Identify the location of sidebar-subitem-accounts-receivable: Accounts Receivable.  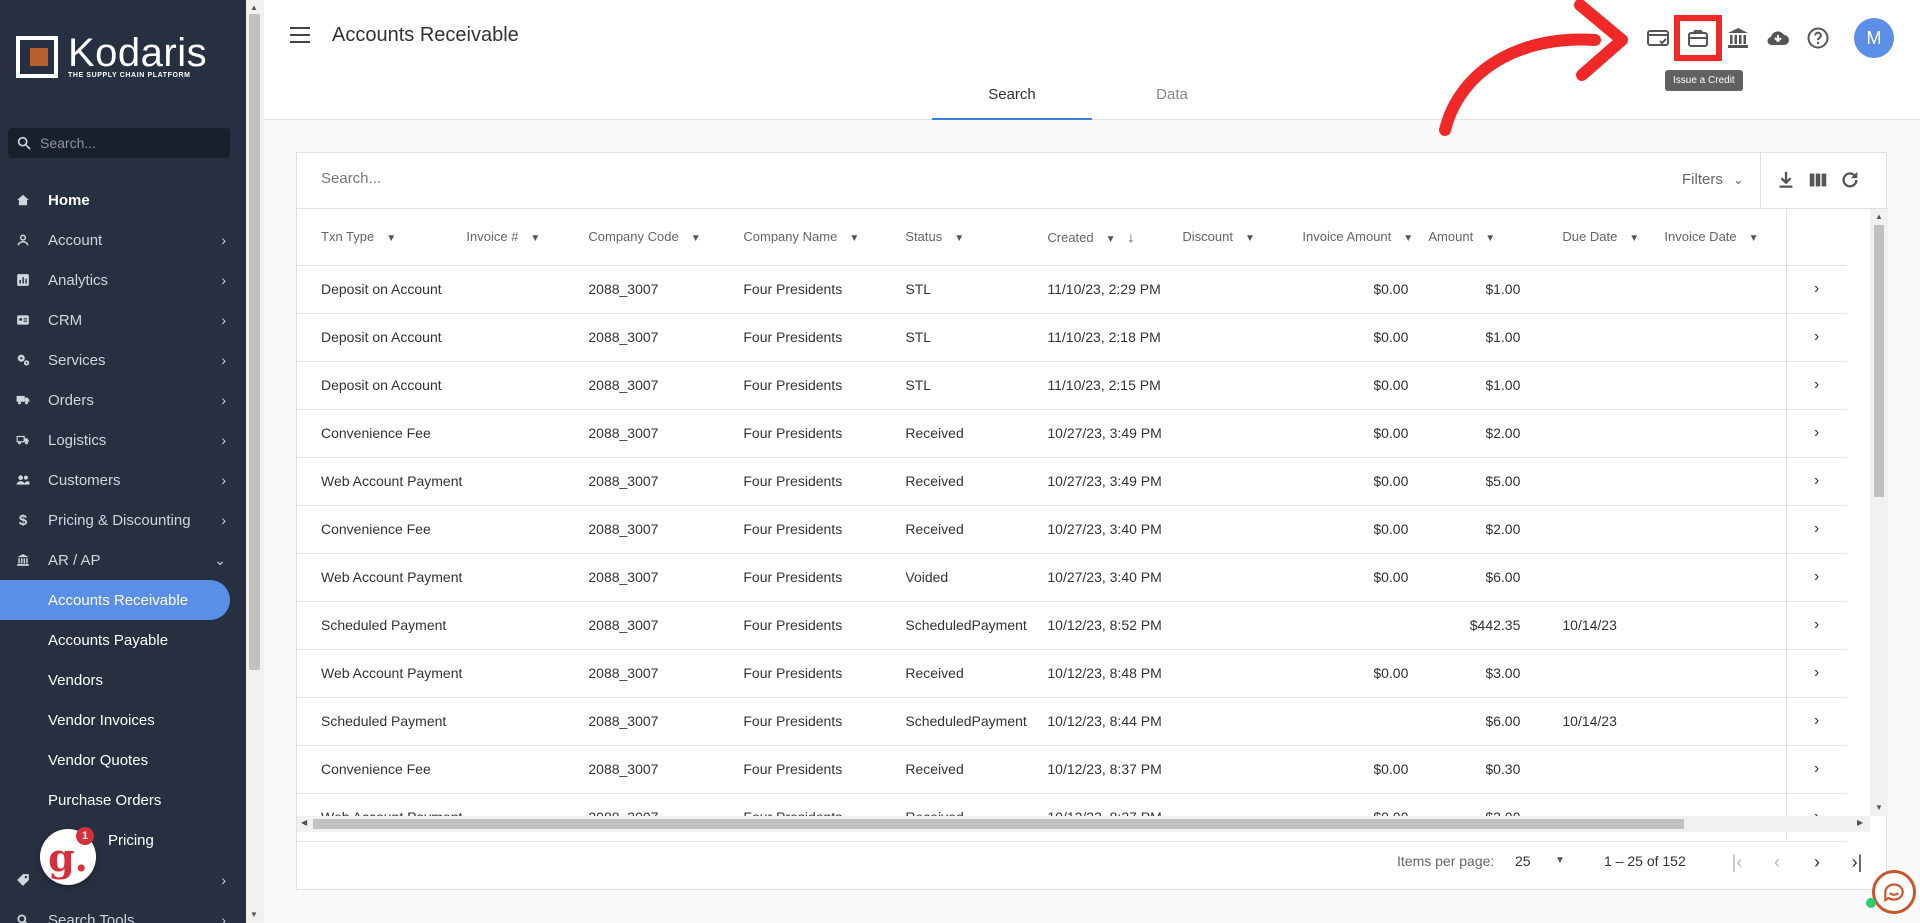
(115, 600).